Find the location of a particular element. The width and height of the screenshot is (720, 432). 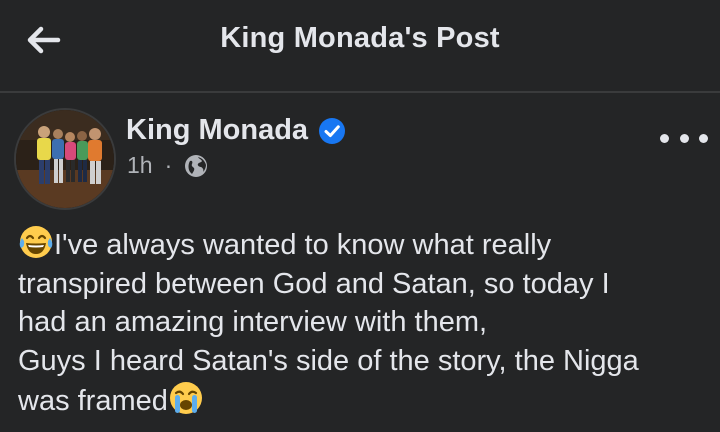

author-name-row: King Monada is located at coordinates (236, 130).